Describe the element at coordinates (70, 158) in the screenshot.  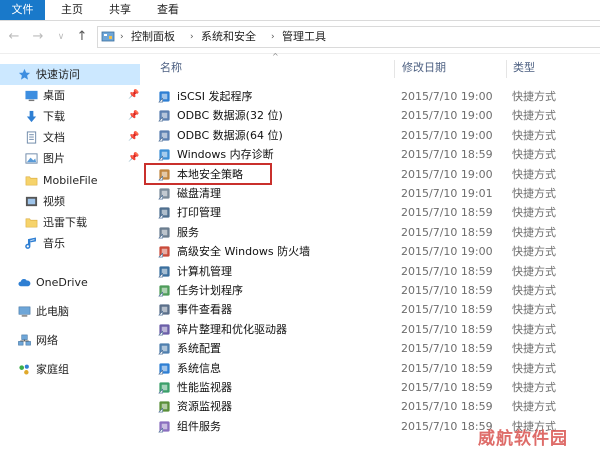
I see `sidebar-item-pictures: 图片 📌` at that location.